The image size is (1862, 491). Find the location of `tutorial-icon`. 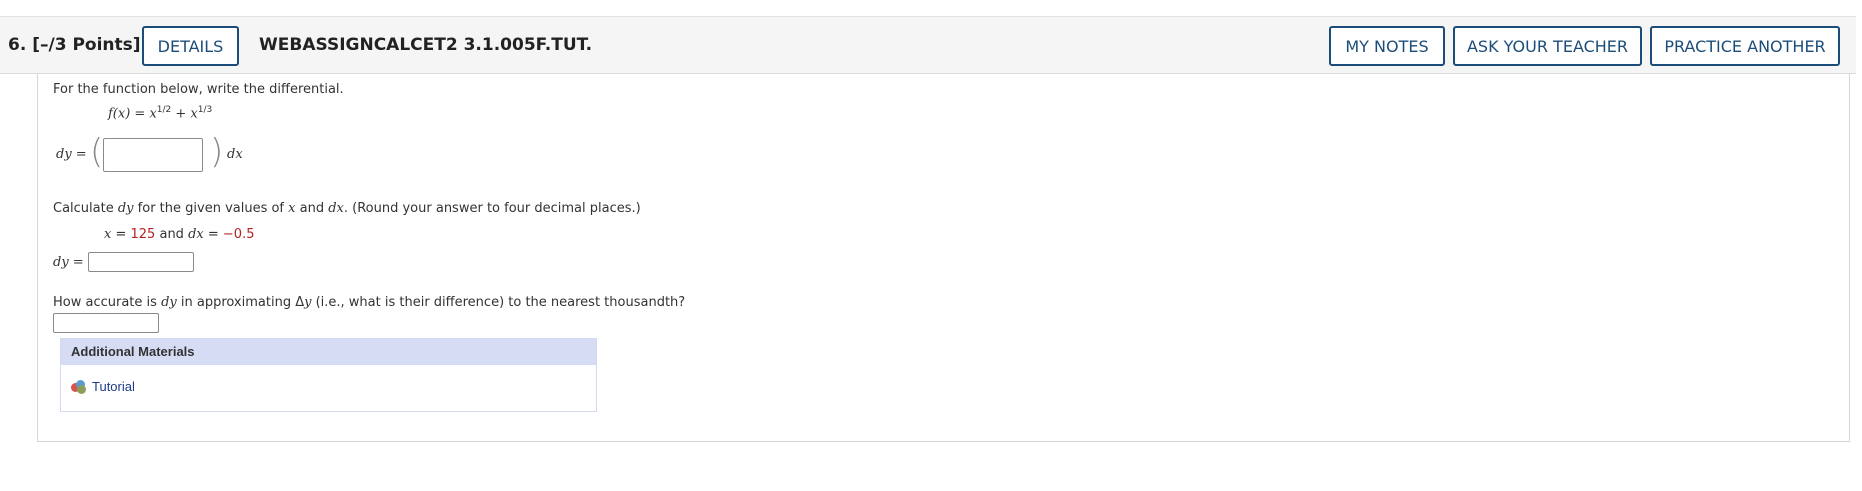

tutorial-icon is located at coordinates (79, 386).